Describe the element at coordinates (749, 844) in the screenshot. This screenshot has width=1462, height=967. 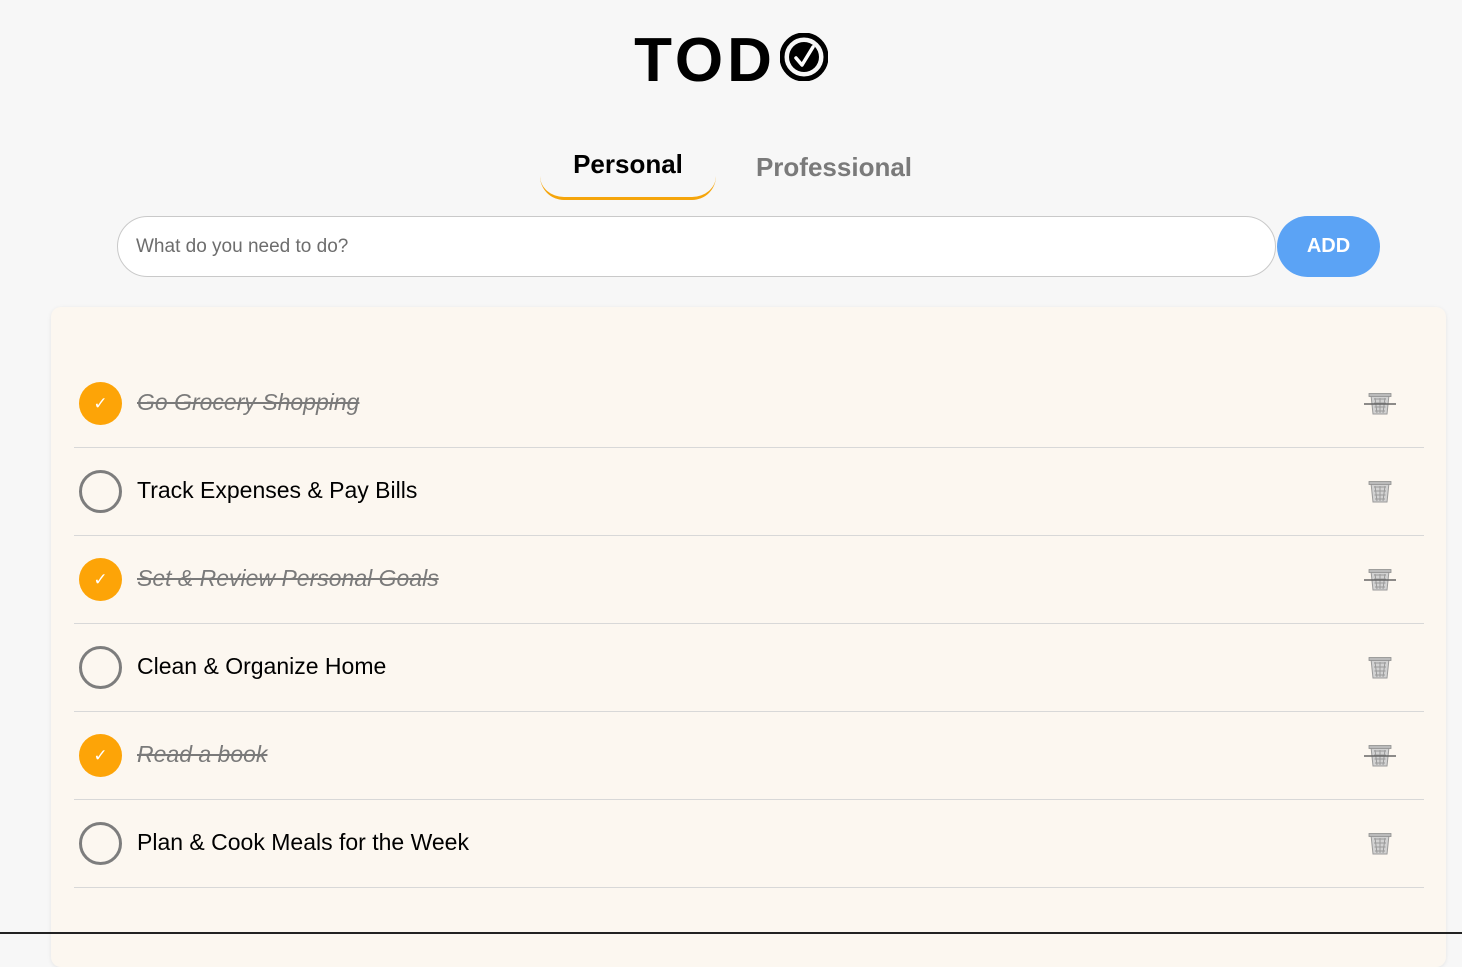
I see `task-item: Plan & Cook Meals for the Week` at that location.